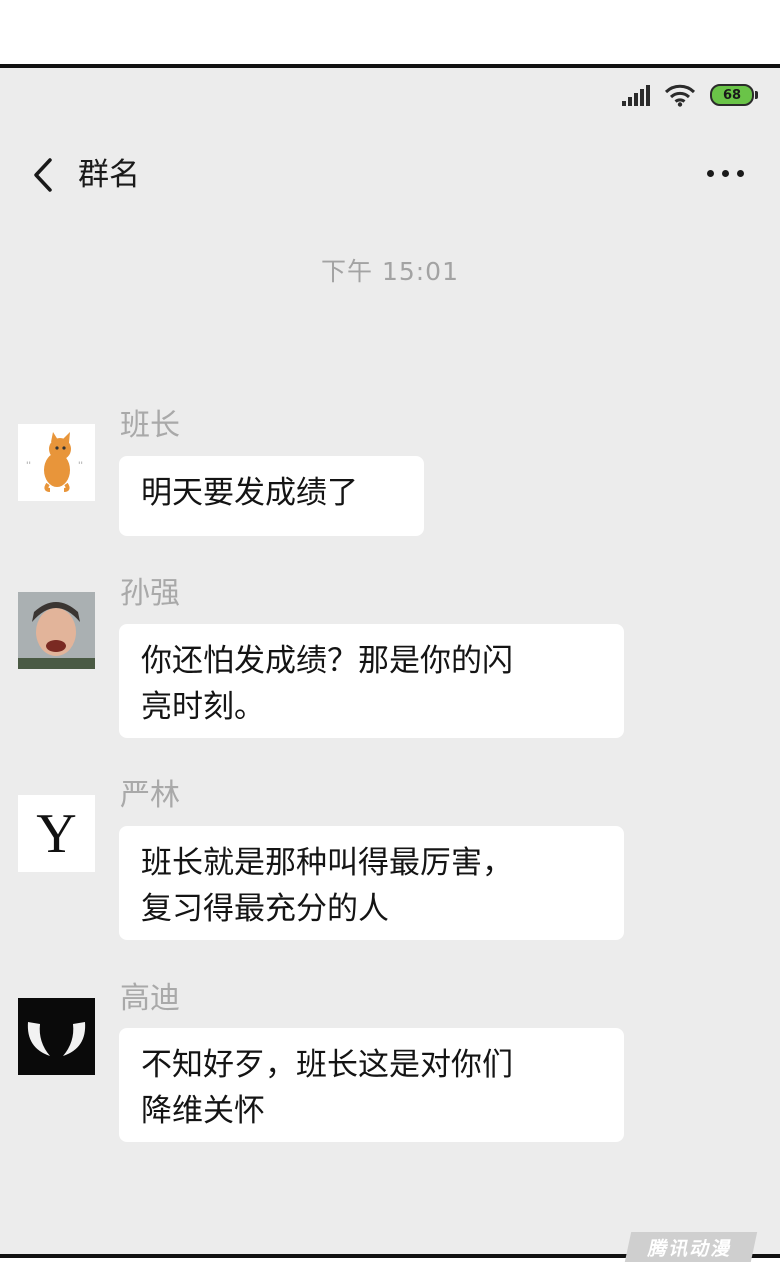 This screenshot has width=780, height=1284. Describe the element at coordinates (680, 95) in the screenshot. I see `wifi-icon` at that location.